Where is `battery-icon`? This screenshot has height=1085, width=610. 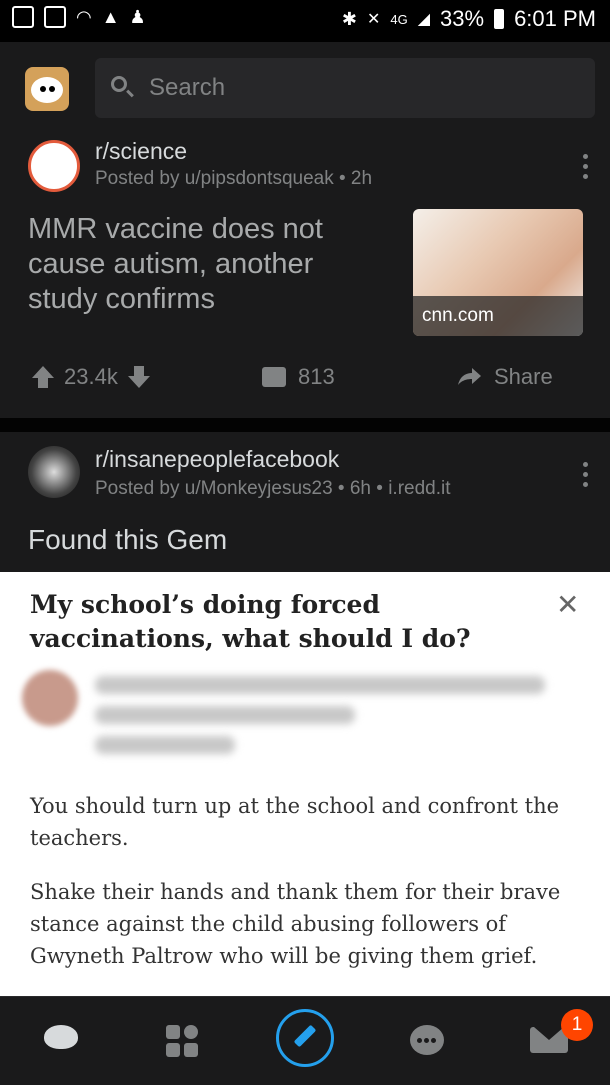
battery-icon is located at coordinates (499, 19).